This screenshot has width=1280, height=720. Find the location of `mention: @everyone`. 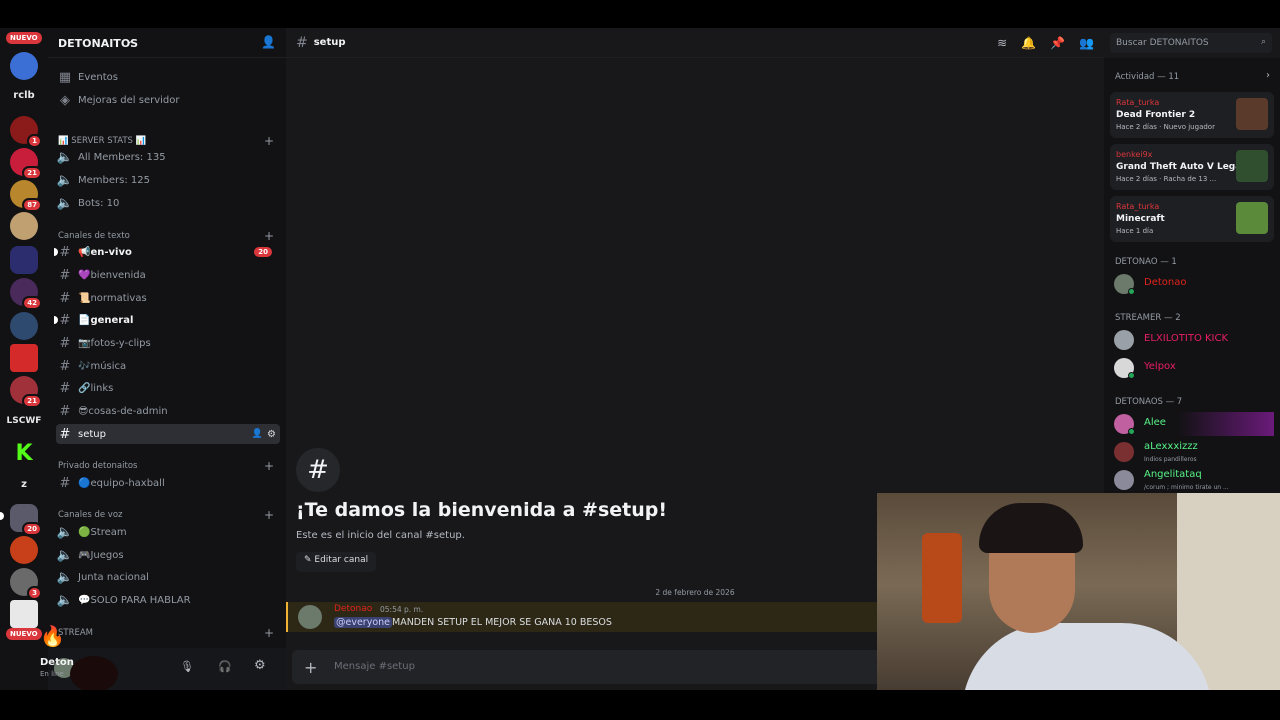

mention: @everyone is located at coordinates (363, 622).